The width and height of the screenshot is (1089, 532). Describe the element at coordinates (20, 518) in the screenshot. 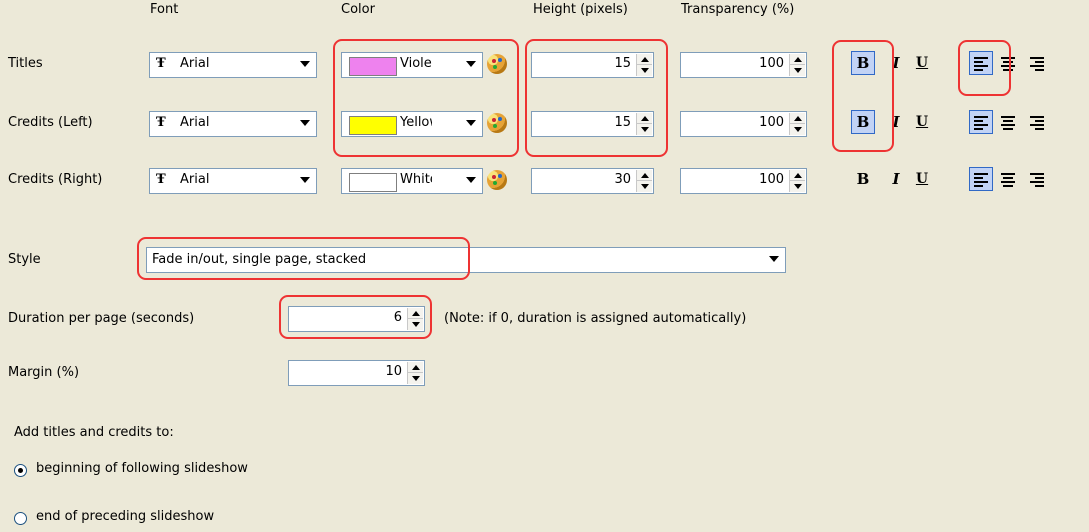

I see `radio-end` at that location.